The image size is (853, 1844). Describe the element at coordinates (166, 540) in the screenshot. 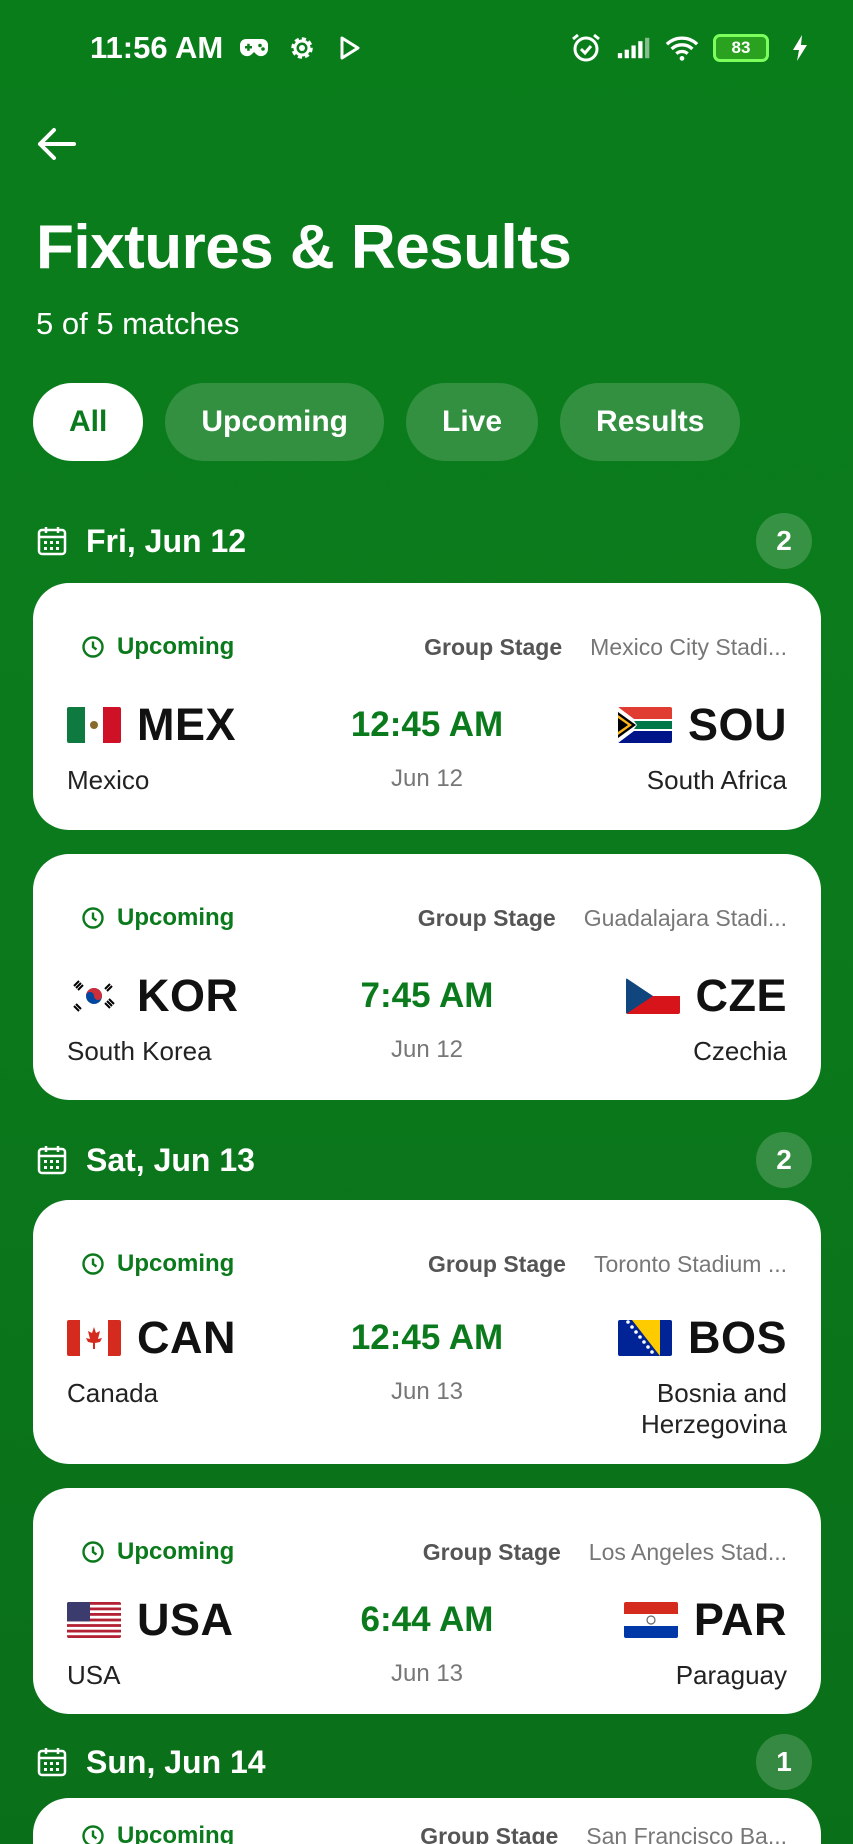

I see `day-label: Fri, Jun 12` at that location.